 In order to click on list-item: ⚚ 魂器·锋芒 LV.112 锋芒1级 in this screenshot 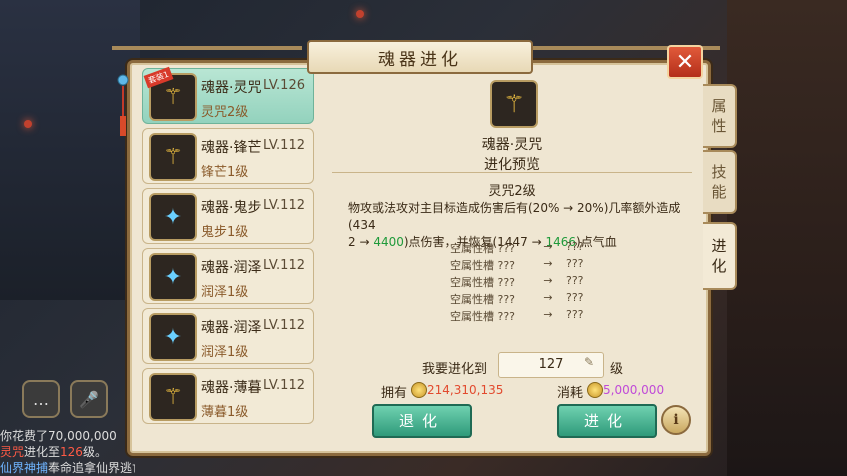, I will do `click(228, 156)`.